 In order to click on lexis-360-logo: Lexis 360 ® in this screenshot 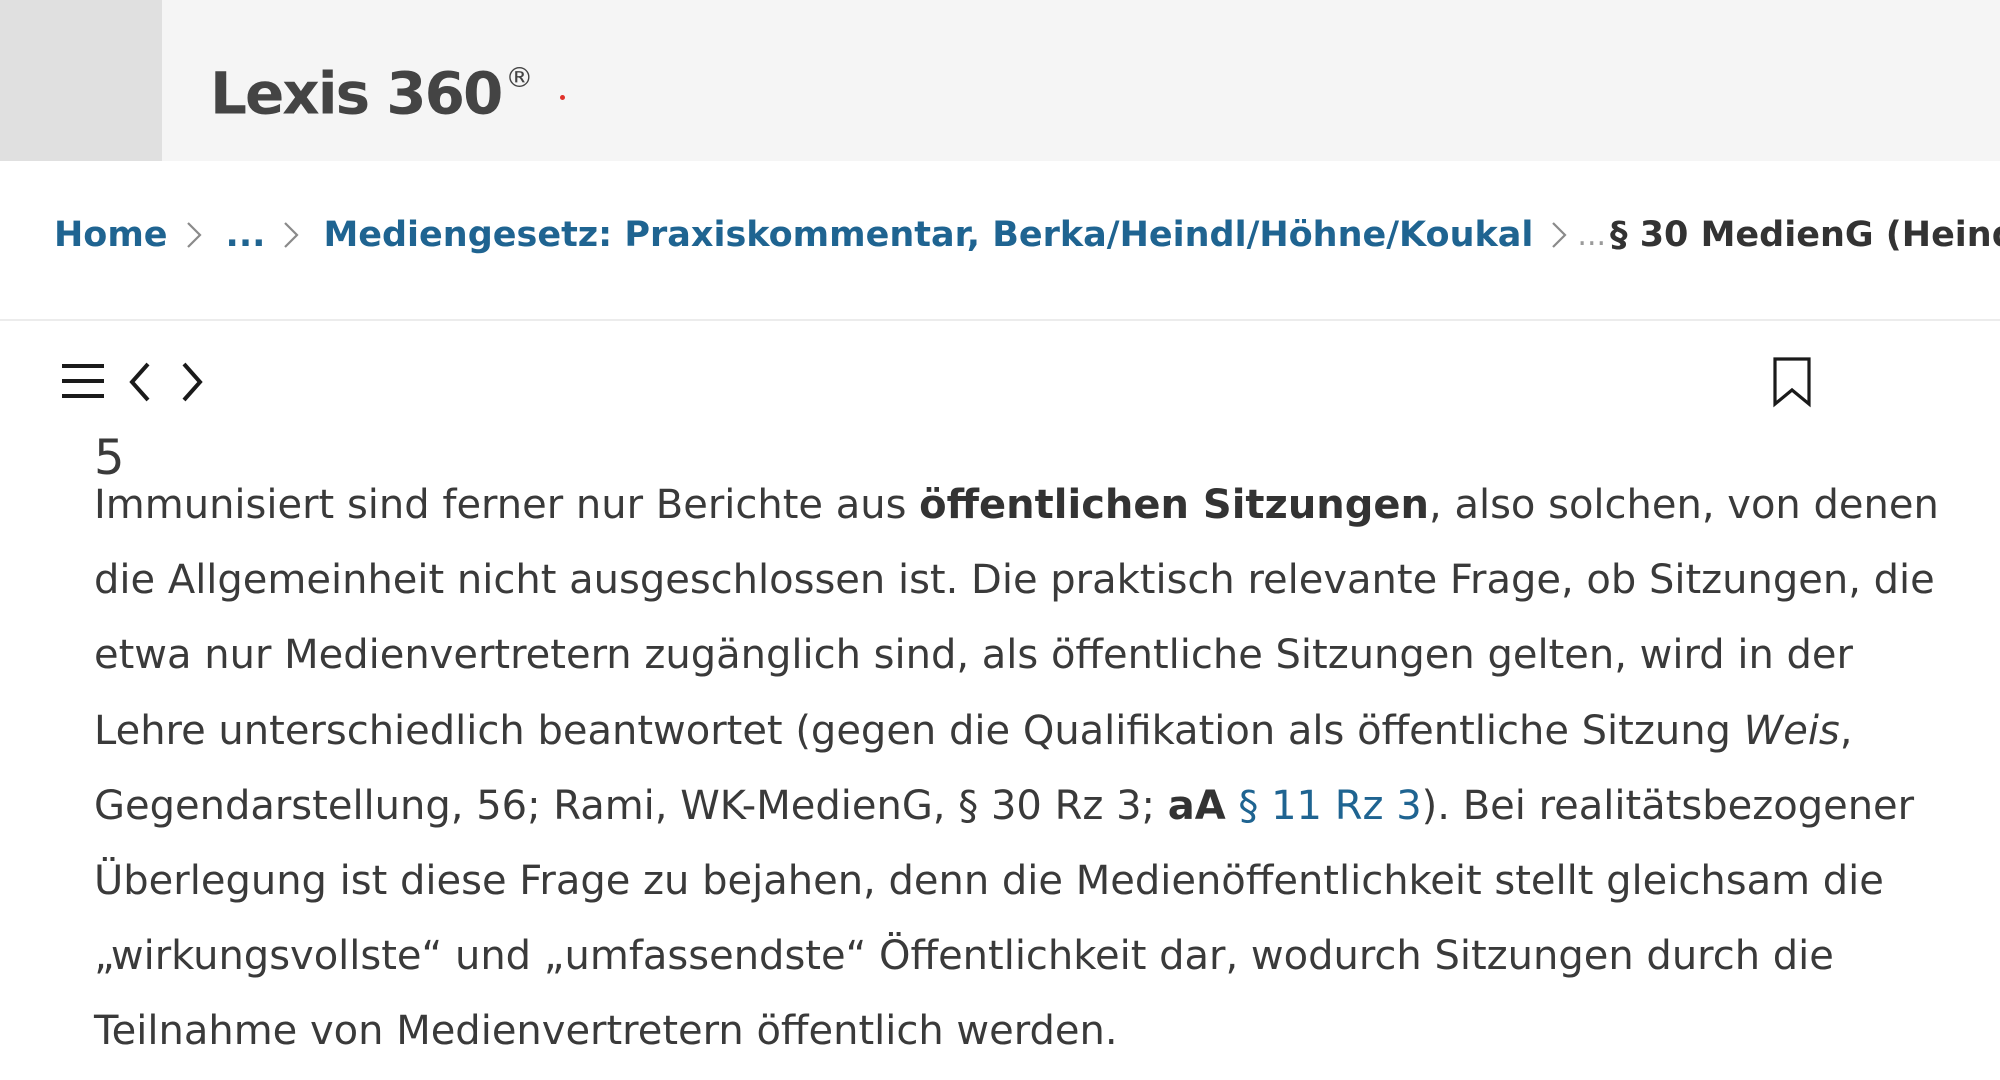, I will do `click(371, 88)`.